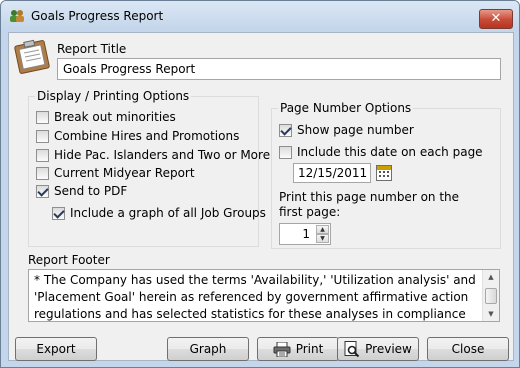 This screenshot has height=368, width=520. Describe the element at coordinates (352, 349) in the screenshot. I see `magnifier-document-icon` at that location.